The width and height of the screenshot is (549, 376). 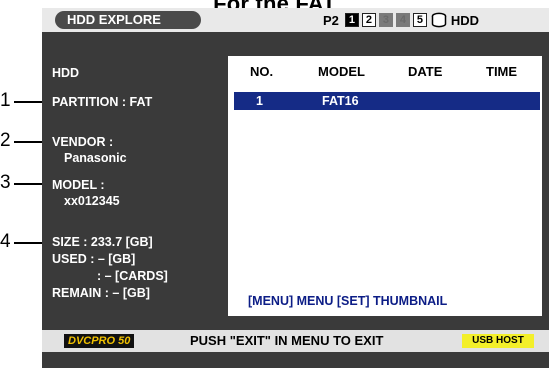 I want to click on device-label: HDD, so click(x=465, y=20).